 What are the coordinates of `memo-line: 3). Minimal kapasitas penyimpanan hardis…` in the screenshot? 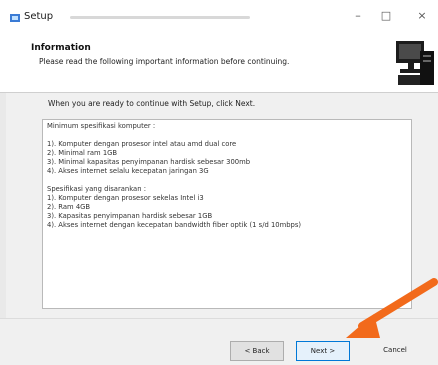 It's located at (149, 162).